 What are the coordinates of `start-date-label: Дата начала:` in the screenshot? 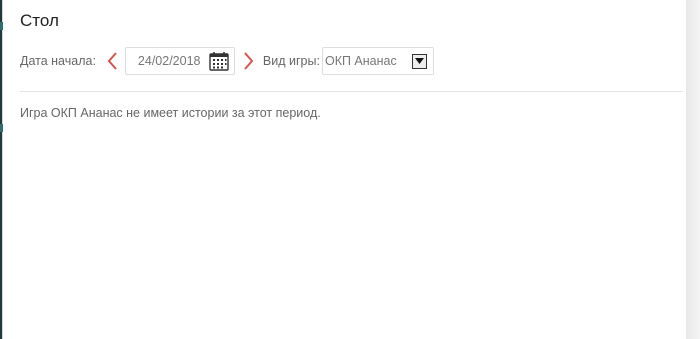 It's located at (58, 61).